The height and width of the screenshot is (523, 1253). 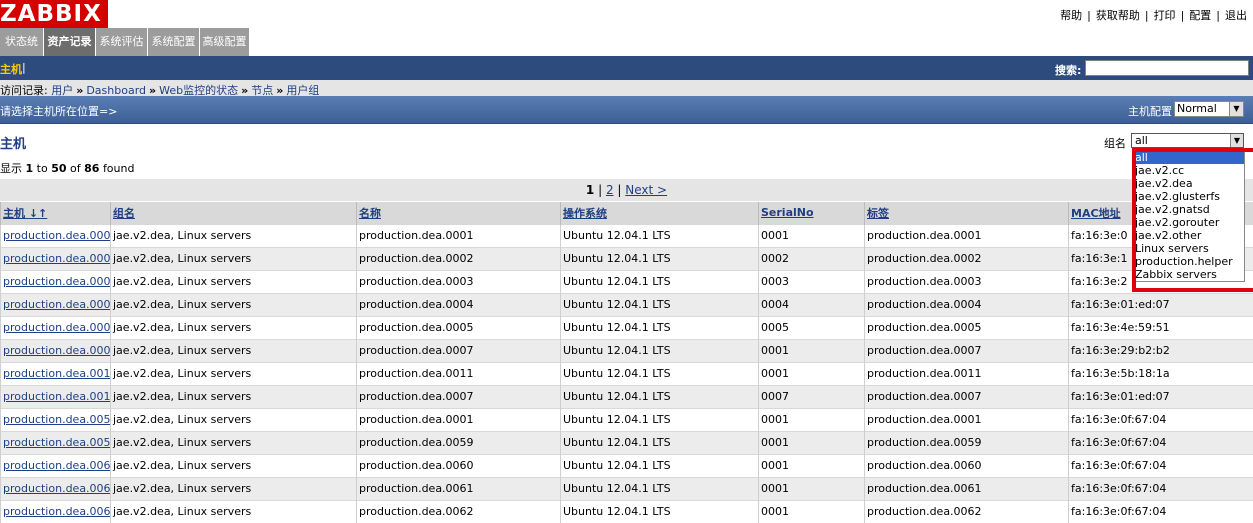 I want to click on cell-host: production.dea.0002, so click(x=55, y=258).